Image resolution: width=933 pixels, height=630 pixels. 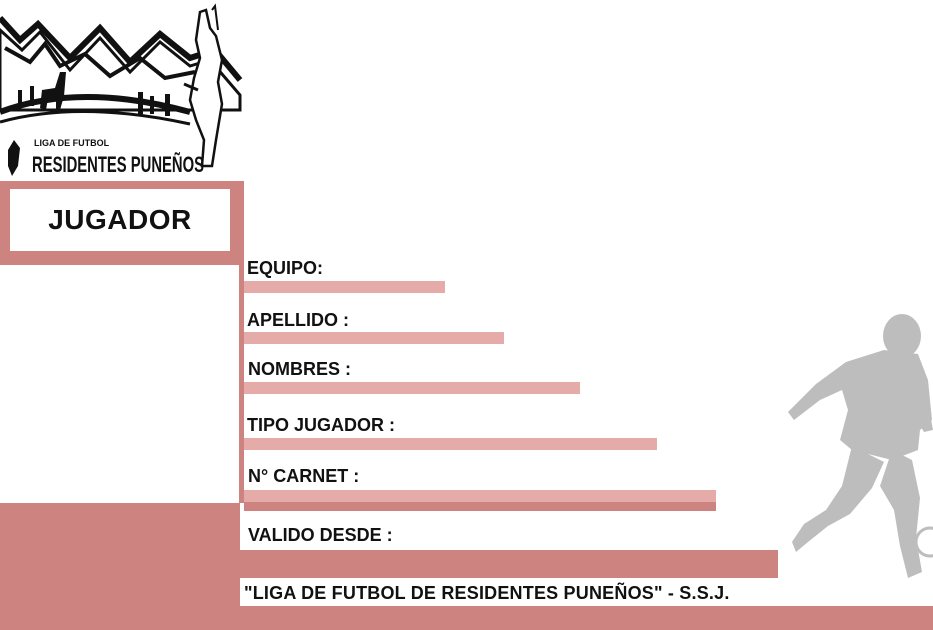 I want to click on tipo-jugador-label: TIPO JUGADOR :, so click(x=321, y=425).